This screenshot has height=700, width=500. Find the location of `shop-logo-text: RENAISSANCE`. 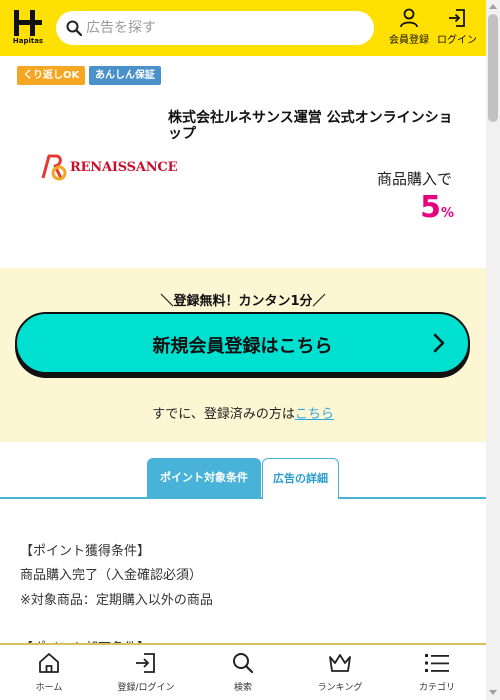

shop-logo-text: RENAISSANCE is located at coordinates (124, 167).